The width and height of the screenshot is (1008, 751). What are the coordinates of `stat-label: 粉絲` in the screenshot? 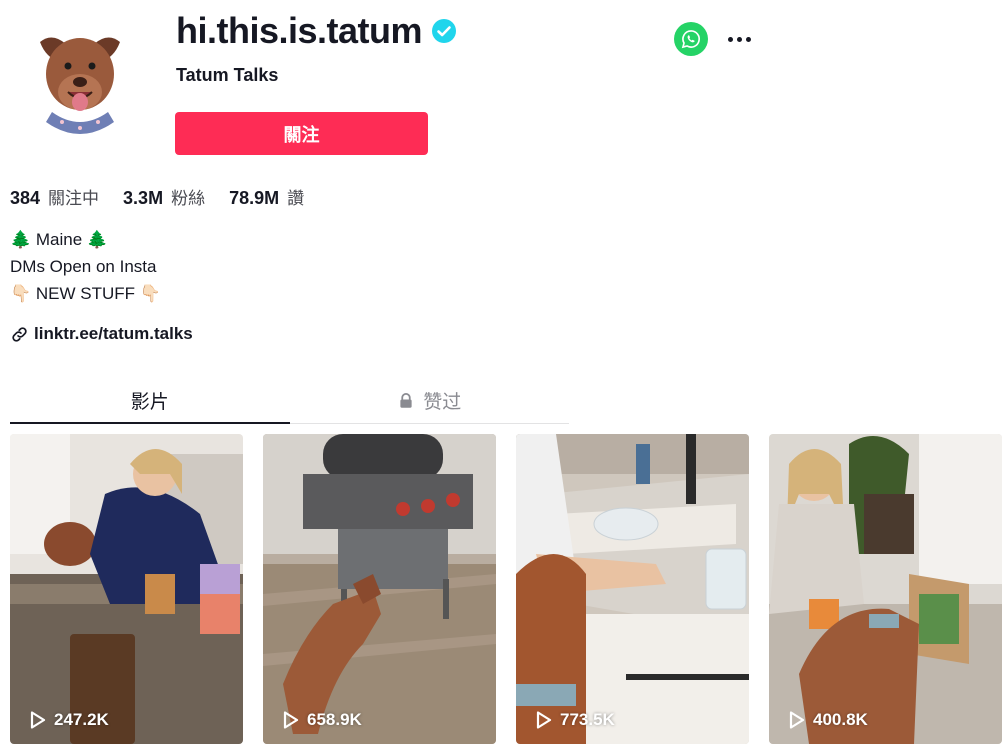 It's located at (188, 199).